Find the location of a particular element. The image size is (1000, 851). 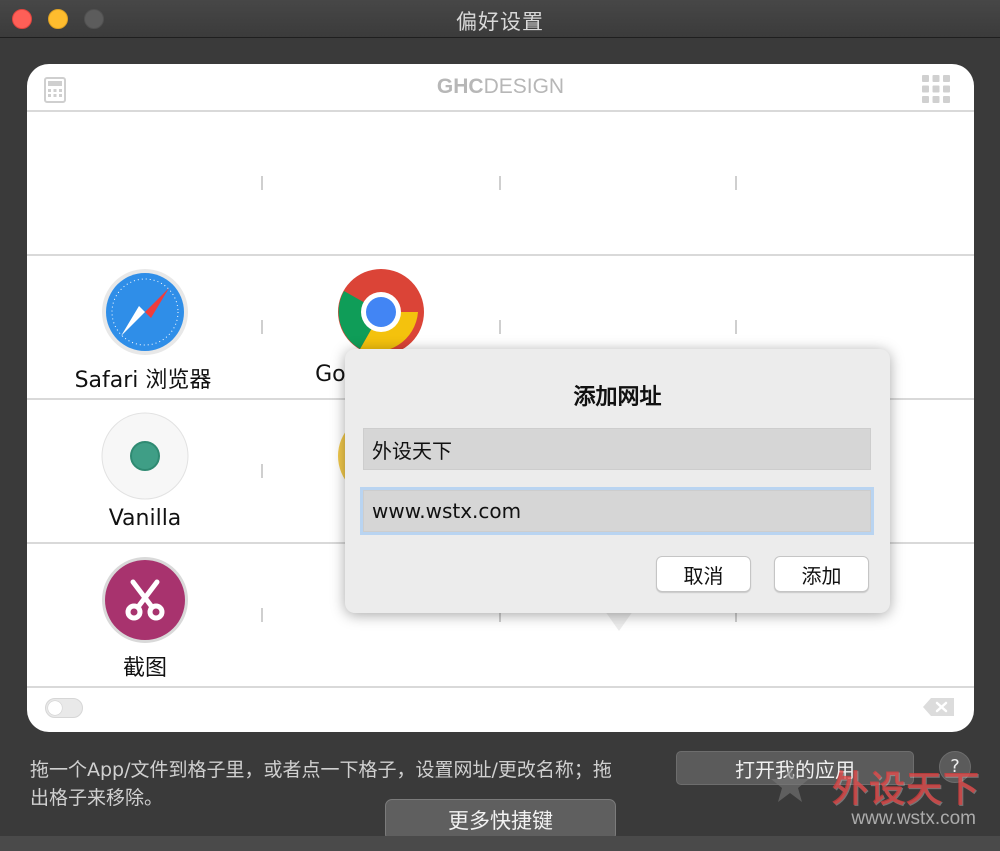

more-shortcuts-button: 更多快捷键 is located at coordinates (500, 820).